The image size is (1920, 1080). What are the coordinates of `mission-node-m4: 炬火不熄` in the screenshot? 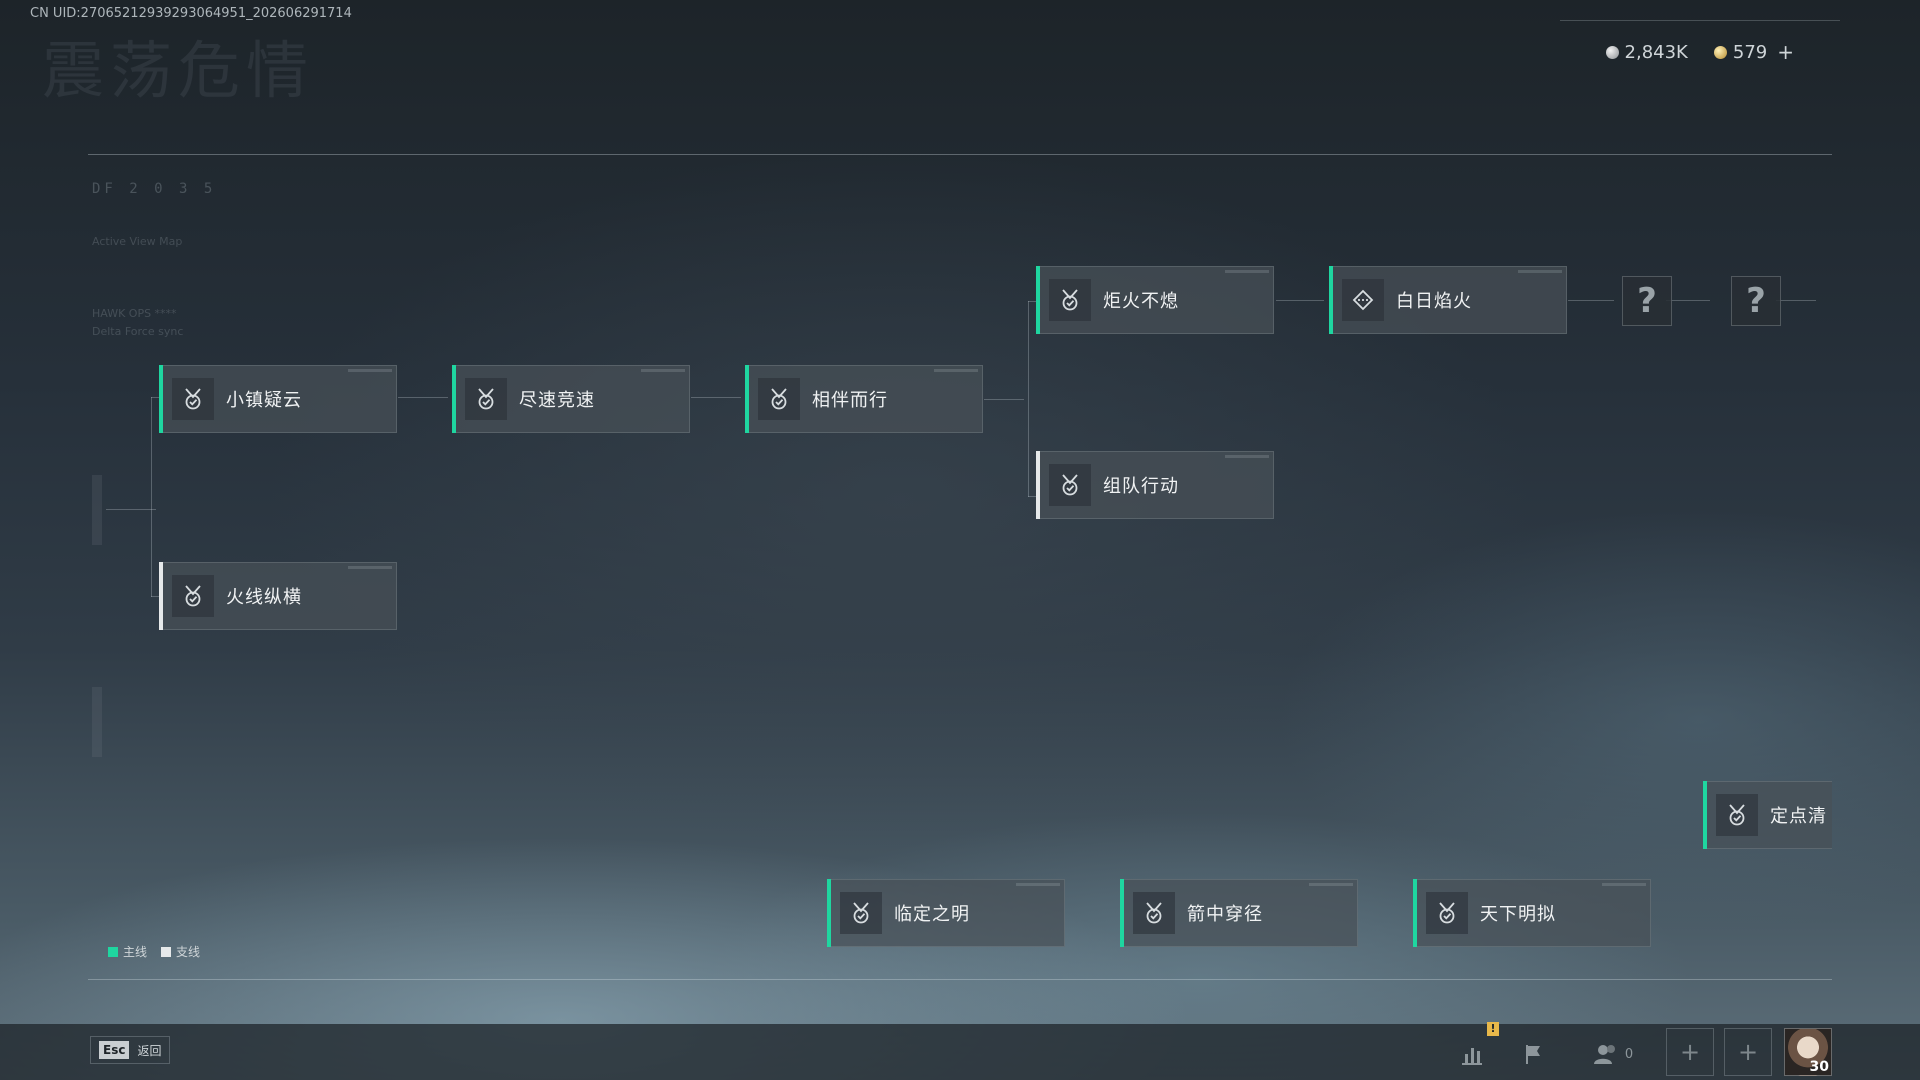 It's located at (1155, 300).